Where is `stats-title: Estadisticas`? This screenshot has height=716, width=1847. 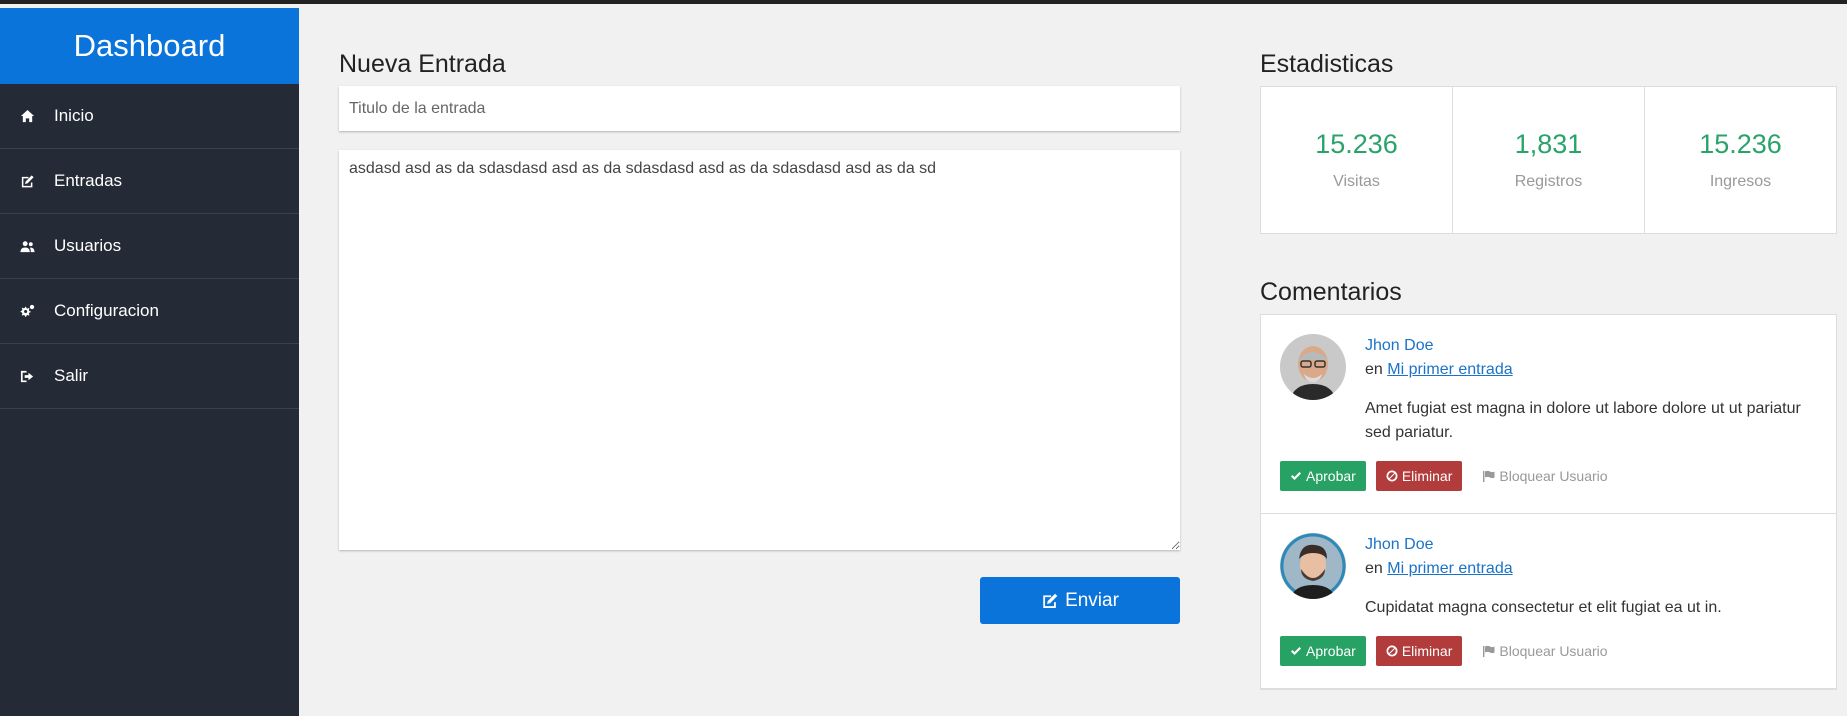
stats-title: Estadisticas is located at coordinates (1327, 64).